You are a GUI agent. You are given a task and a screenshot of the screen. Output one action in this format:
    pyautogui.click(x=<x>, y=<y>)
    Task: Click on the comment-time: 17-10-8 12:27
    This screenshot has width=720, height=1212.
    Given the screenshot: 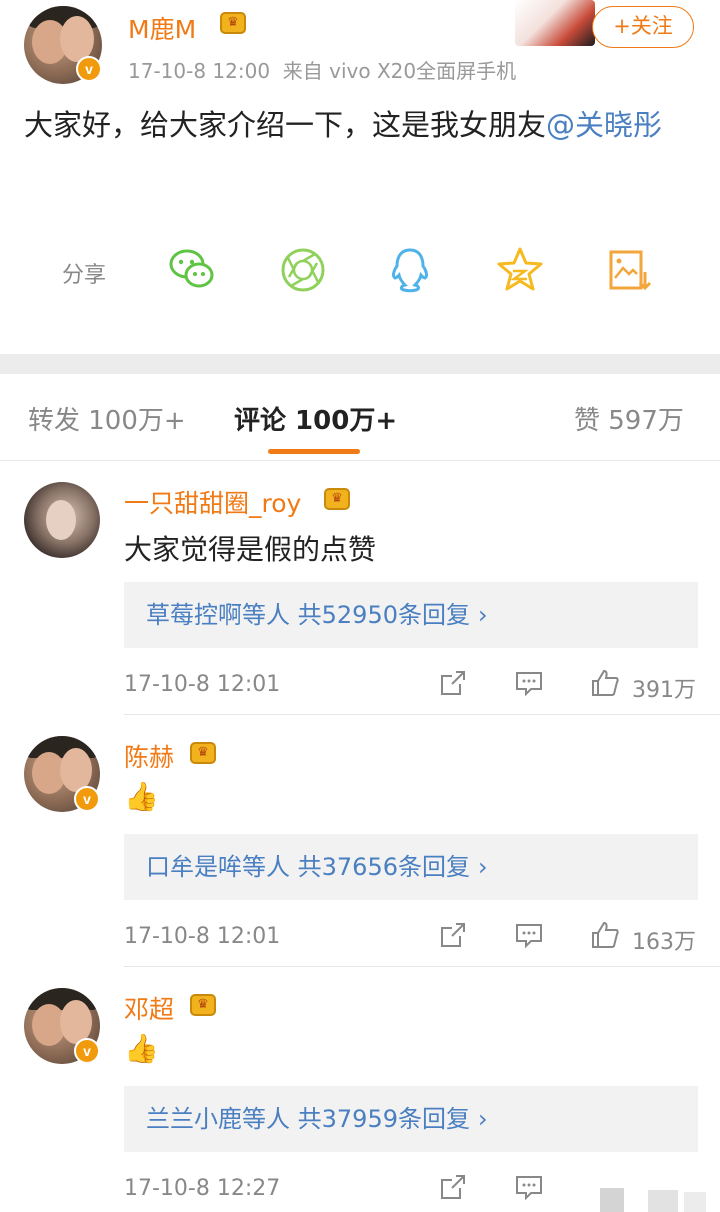 What is the action you would take?
    pyautogui.click(x=202, y=1188)
    